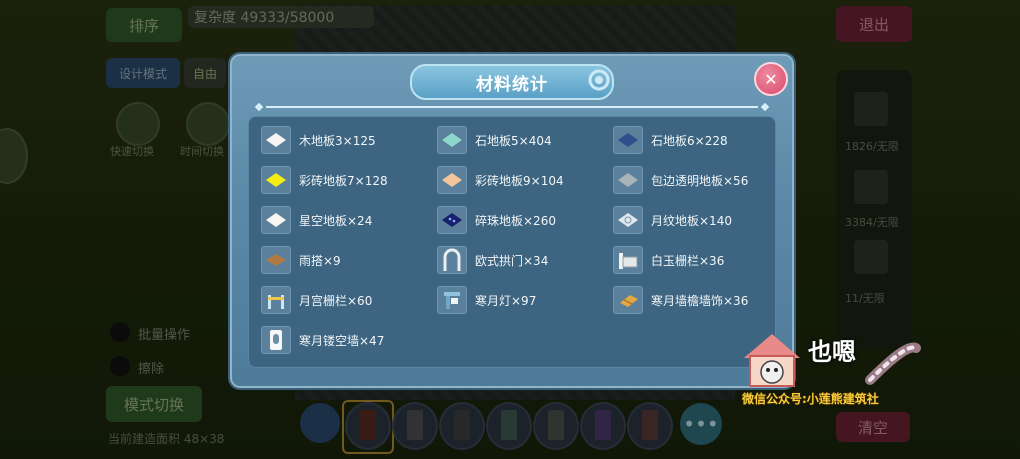 This screenshot has width=1020, height=459. Describe the element at coordinates (688, 260) in the screenshot. I see `item-label: 白玉栅栏×36` at that location.